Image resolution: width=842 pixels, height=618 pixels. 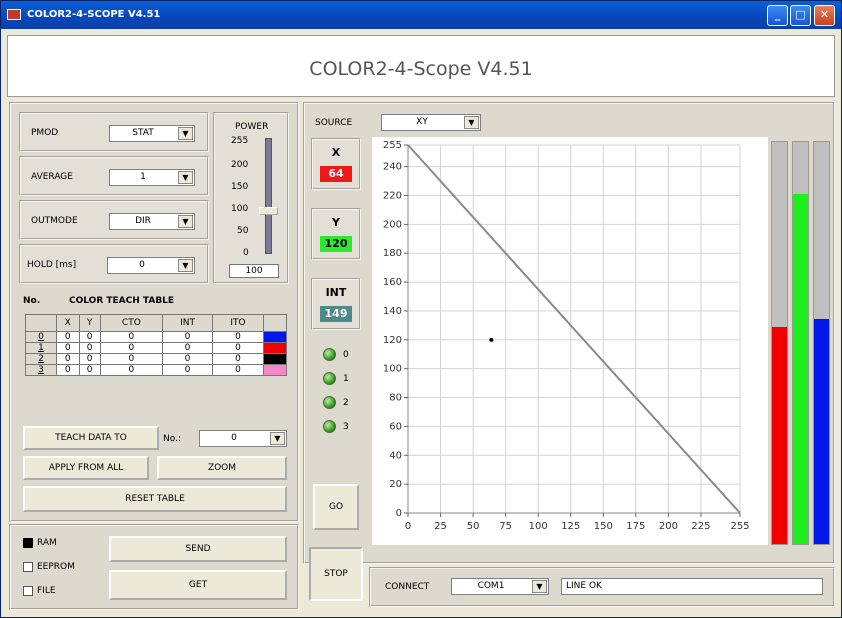 I want to click on source-select: XY ▼, so click(x=431, y=122).